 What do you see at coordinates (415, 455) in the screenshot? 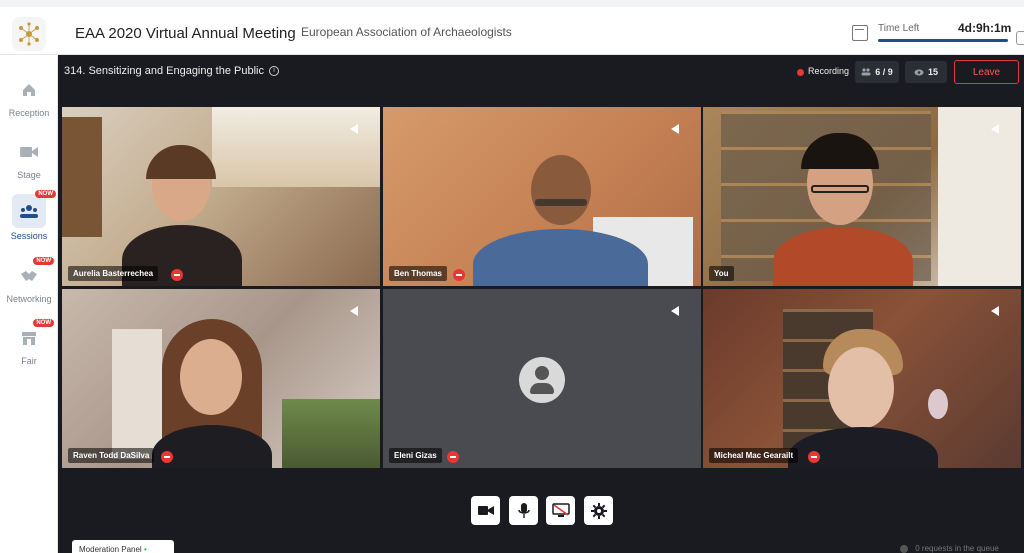
I see `participant-name-tag: Eleni Gizas` at bounding box center [415, 455].